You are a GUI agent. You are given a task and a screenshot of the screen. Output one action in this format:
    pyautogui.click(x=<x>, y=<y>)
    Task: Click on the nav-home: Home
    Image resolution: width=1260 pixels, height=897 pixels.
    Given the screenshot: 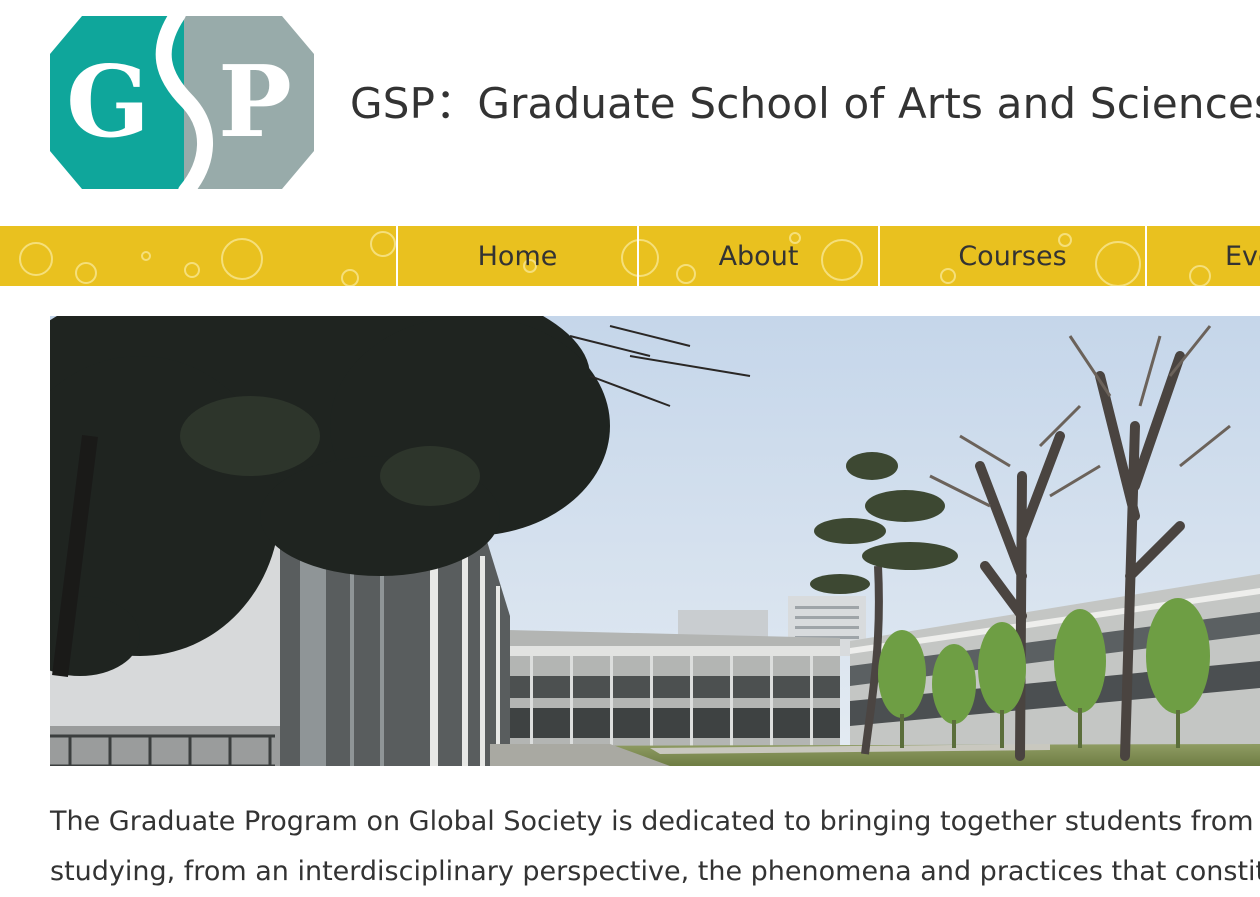 What is the action you would take?
    pyautogui.click(x=516, y=256)
    